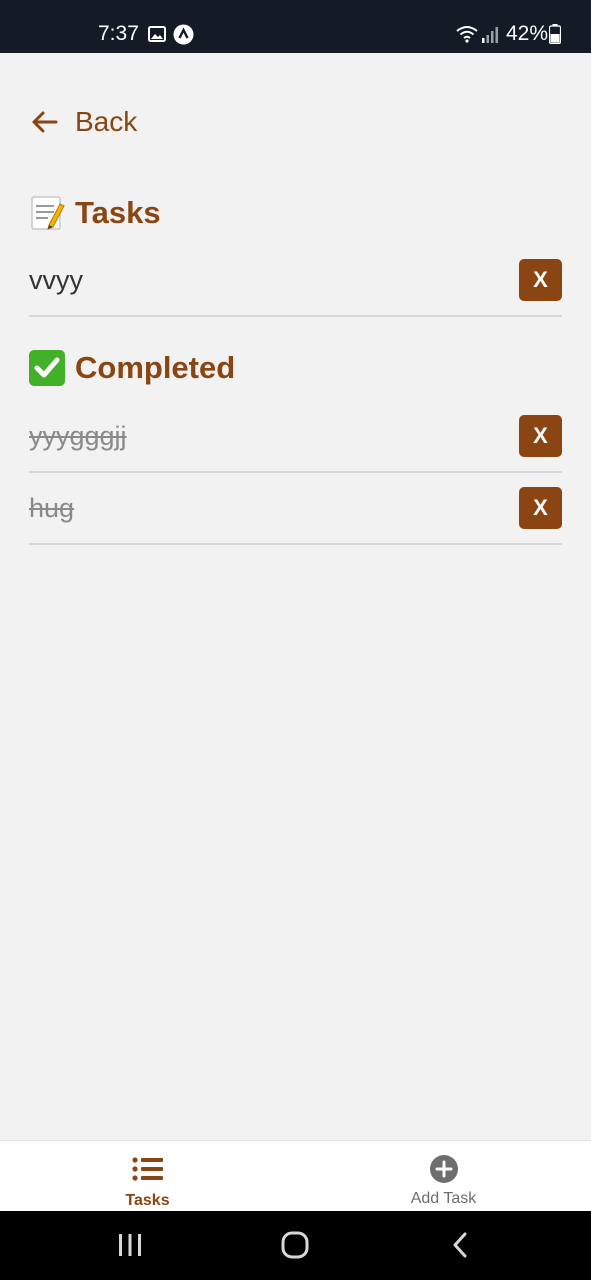  Describe the element at coordinates (155, 367) in the screenshot. I see `completed-title: Completed` at that location.